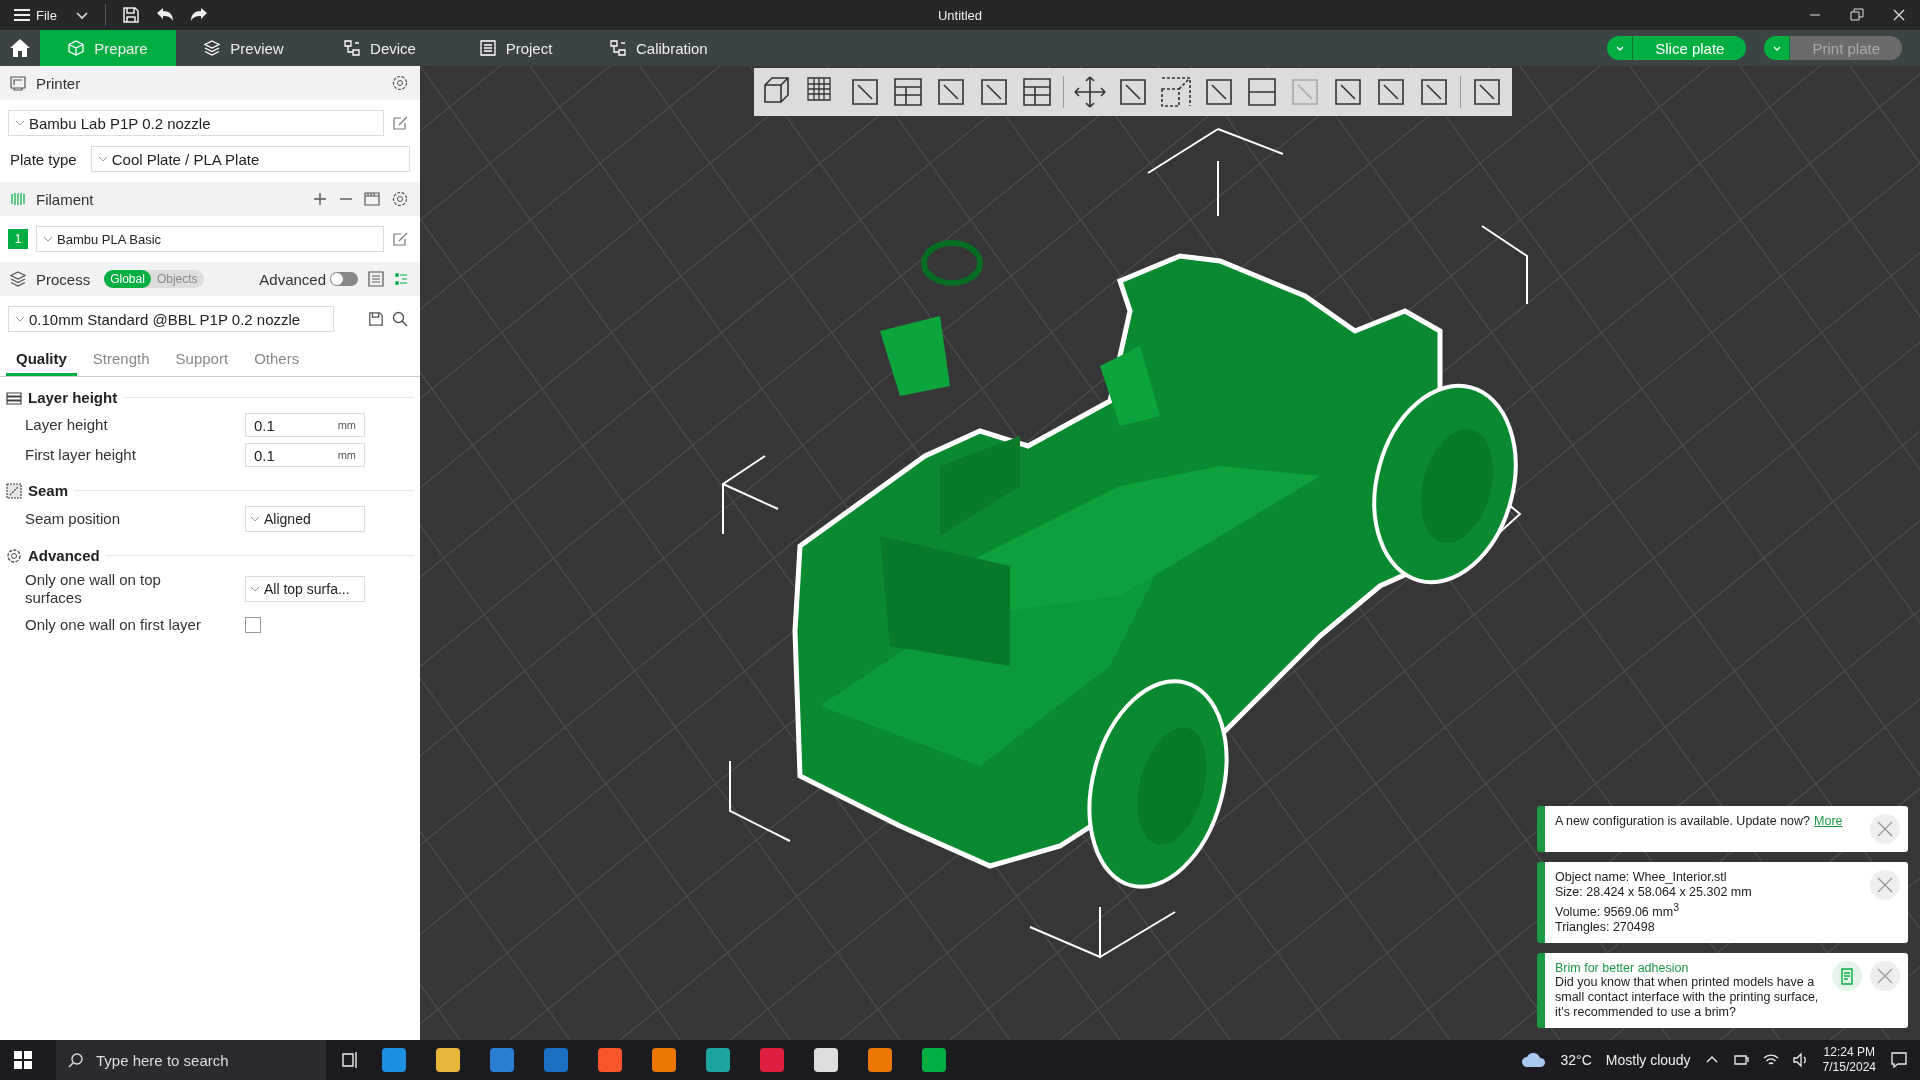 This screenshot has height=1080, width=1920. I want to click on task-view-icon, so click(350, 1060).